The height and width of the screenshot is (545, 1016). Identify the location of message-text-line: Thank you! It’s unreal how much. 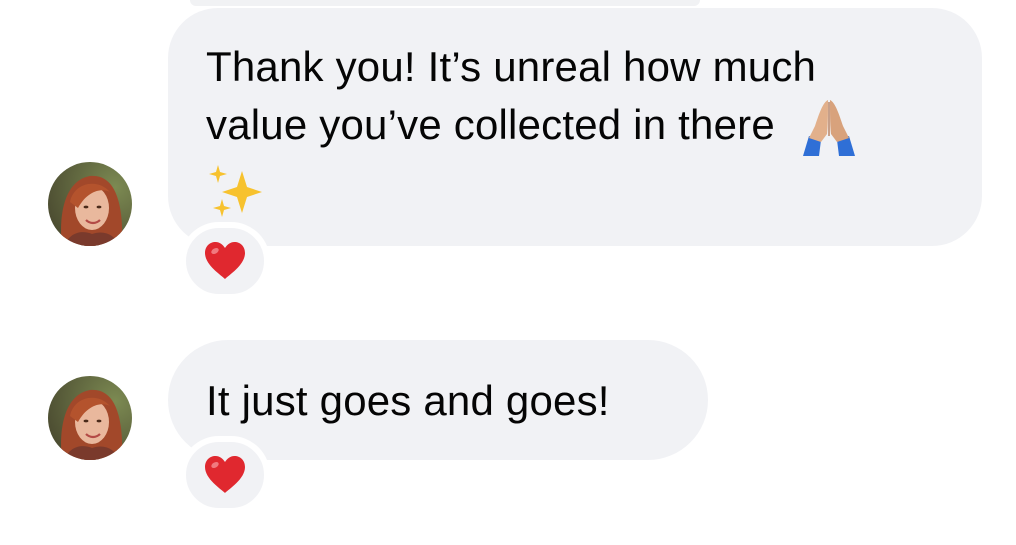
(511, 66).